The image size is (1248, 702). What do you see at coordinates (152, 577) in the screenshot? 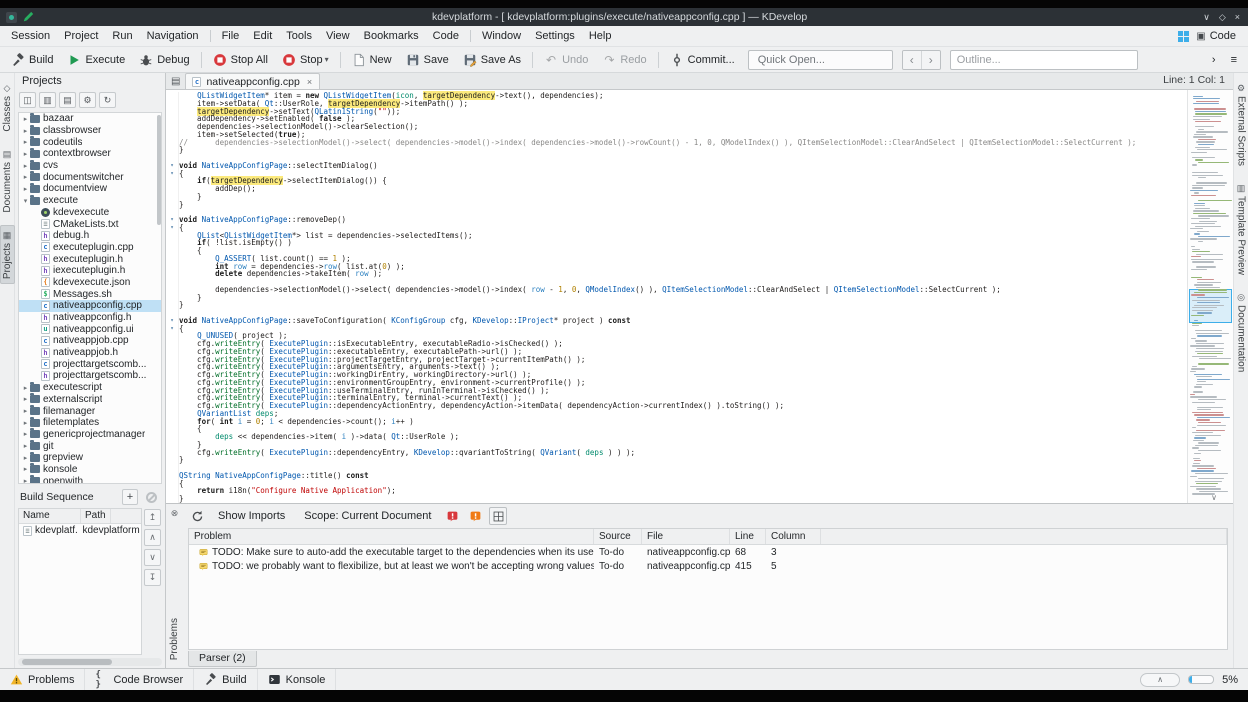
I see `move-bottom-button: ↧` at bounding box center [152, 577].